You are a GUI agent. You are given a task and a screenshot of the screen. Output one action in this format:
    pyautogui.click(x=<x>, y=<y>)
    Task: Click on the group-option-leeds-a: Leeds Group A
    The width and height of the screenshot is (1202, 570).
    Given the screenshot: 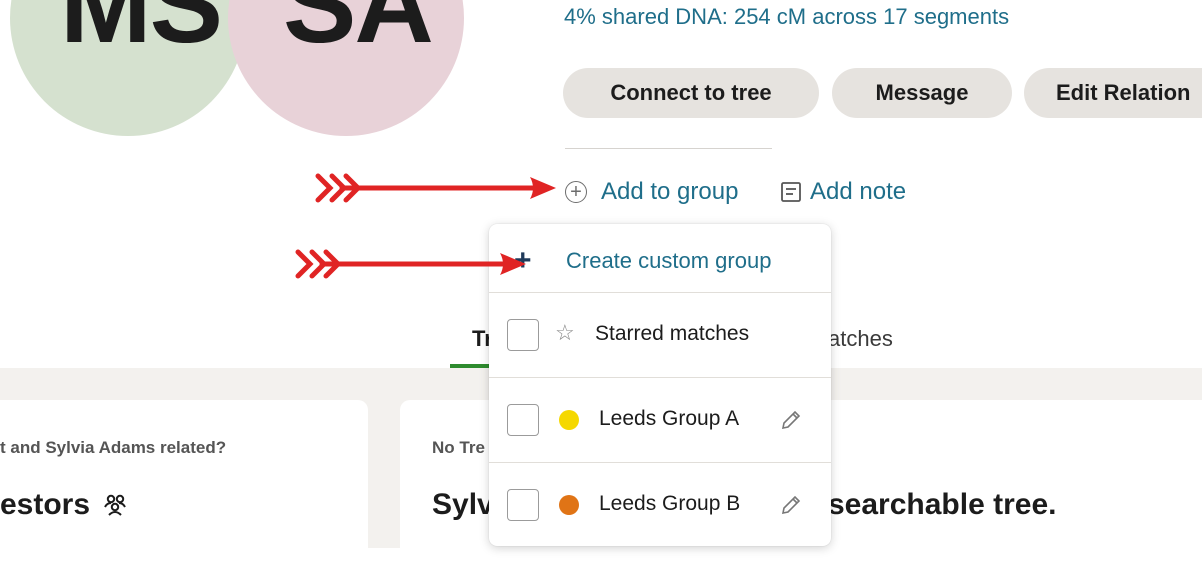 What is the action you would take?
    pyautogui.click(x=660, y=419)
    